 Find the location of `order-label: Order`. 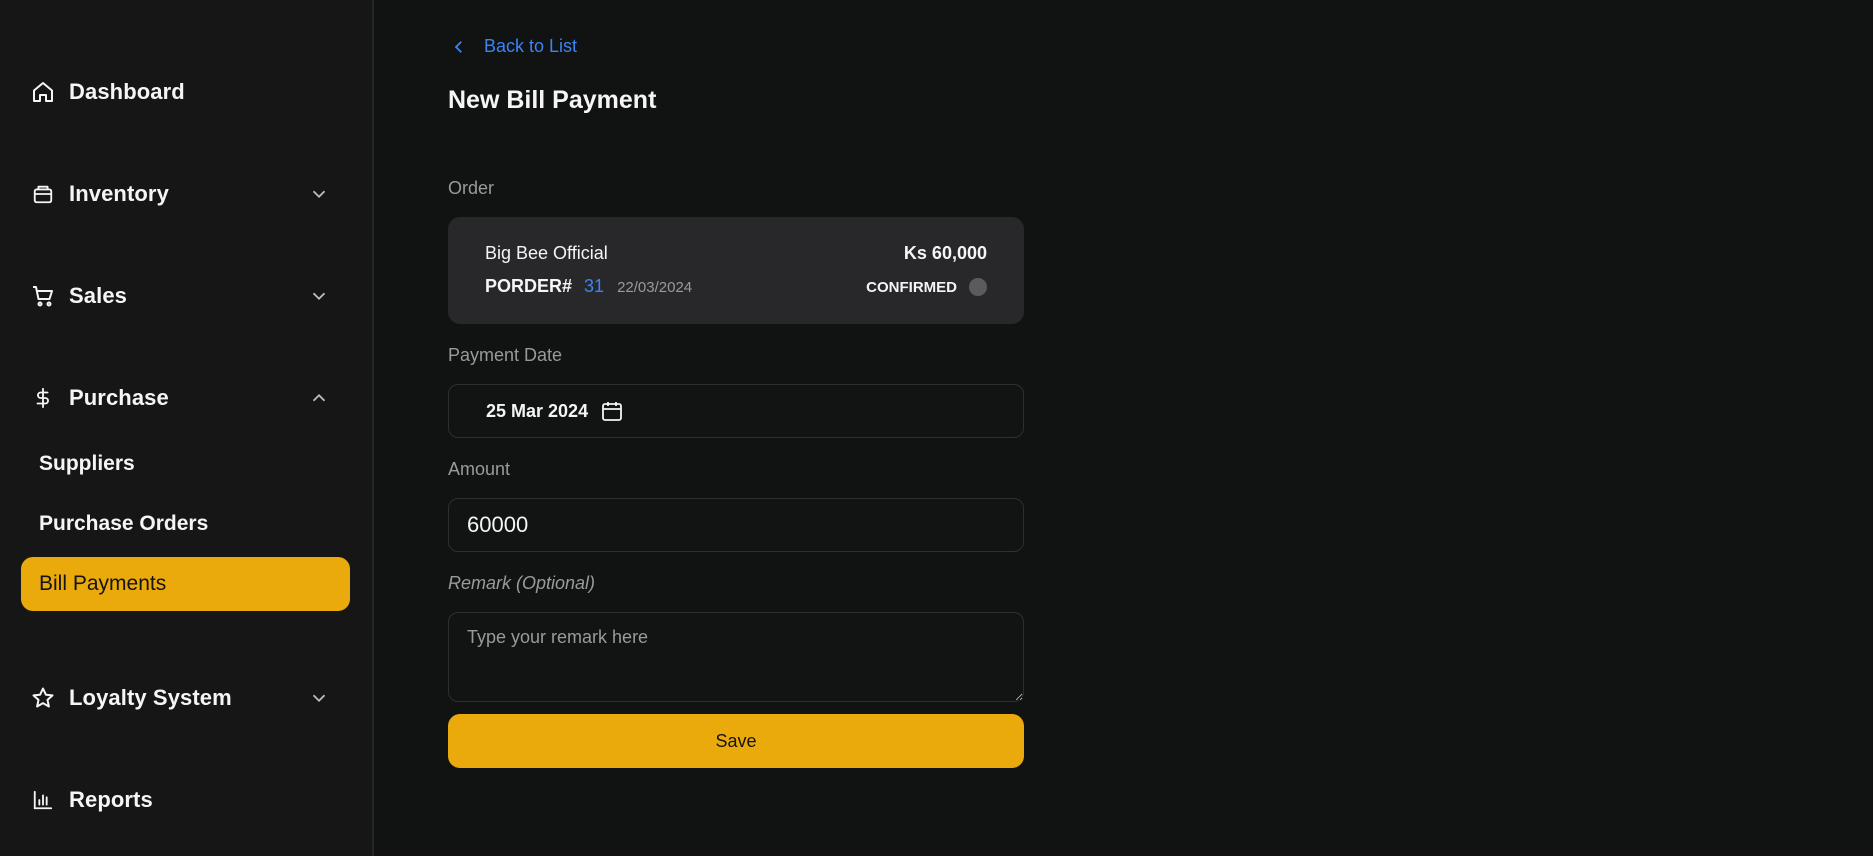

order-label: Order is located at coordinates (471, 188).